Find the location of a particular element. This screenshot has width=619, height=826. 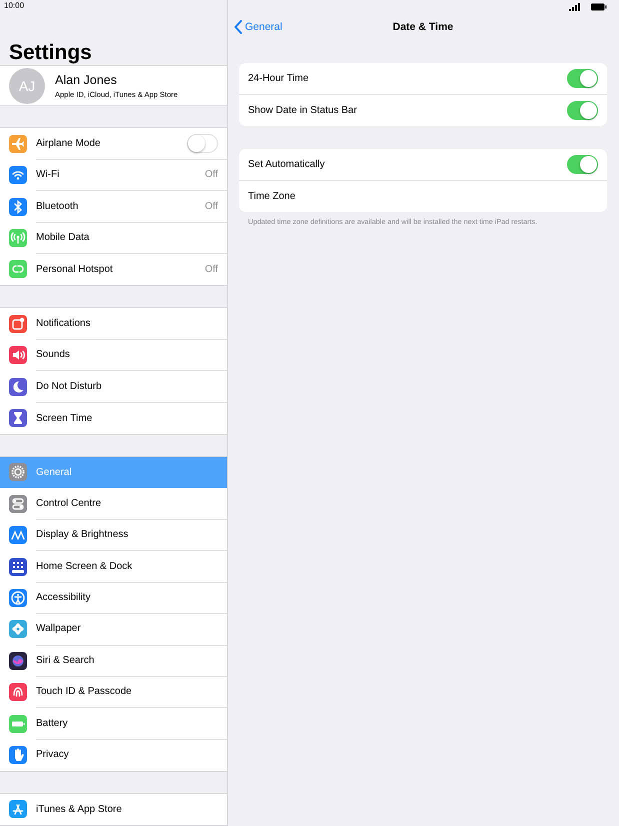

row-label: Wallpaper is located at coordinates (58, 628).